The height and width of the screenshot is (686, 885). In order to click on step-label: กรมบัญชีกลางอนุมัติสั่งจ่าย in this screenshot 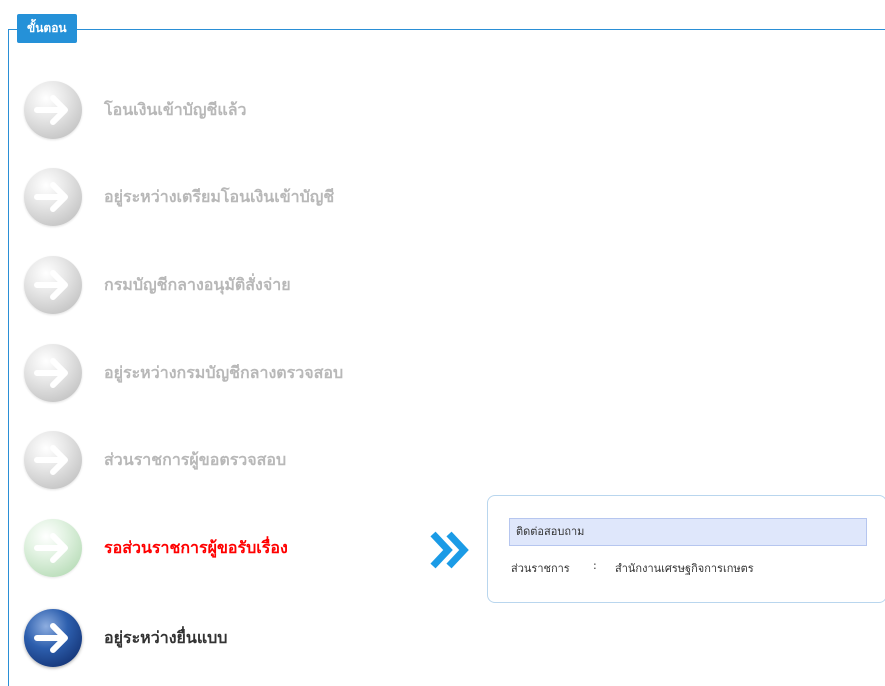, I will do `click(197, 284)`.